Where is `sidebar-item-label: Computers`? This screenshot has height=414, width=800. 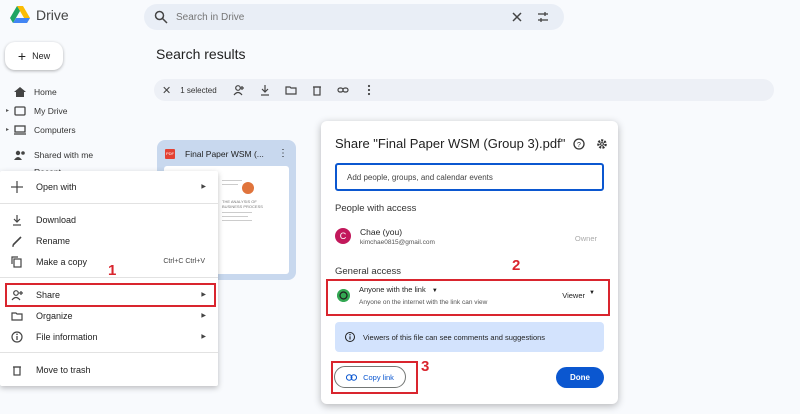
sidebar-item-label: Computers is located at coordinates (55, 129).